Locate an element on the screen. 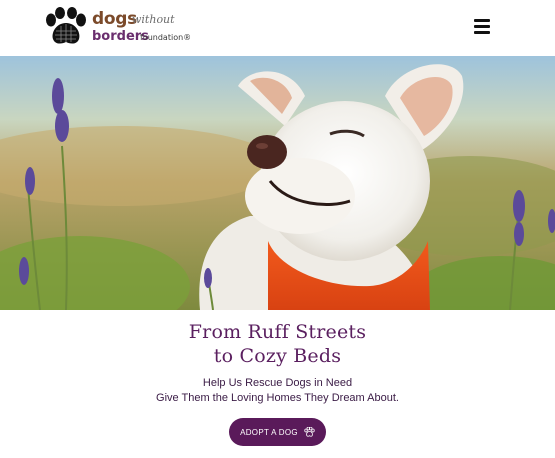 This screenshot has height=458, width=555. logo-text-without: without is located at coordinates (153, 19).